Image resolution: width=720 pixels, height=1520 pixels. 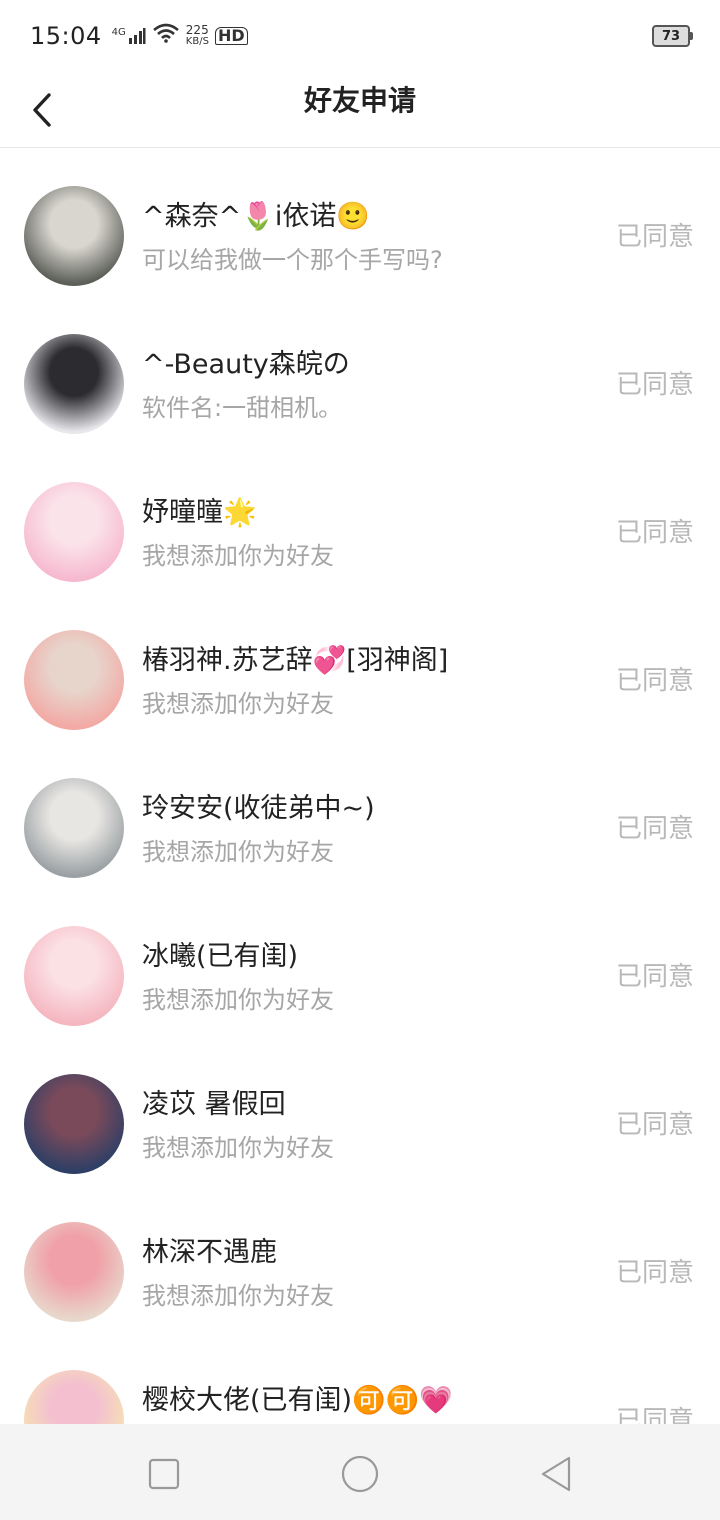 What do you see at coordinates (199, 512) in the screenshot?
I see `requester-name: 妤曈曈🌟` at bounding box center [199, 512].